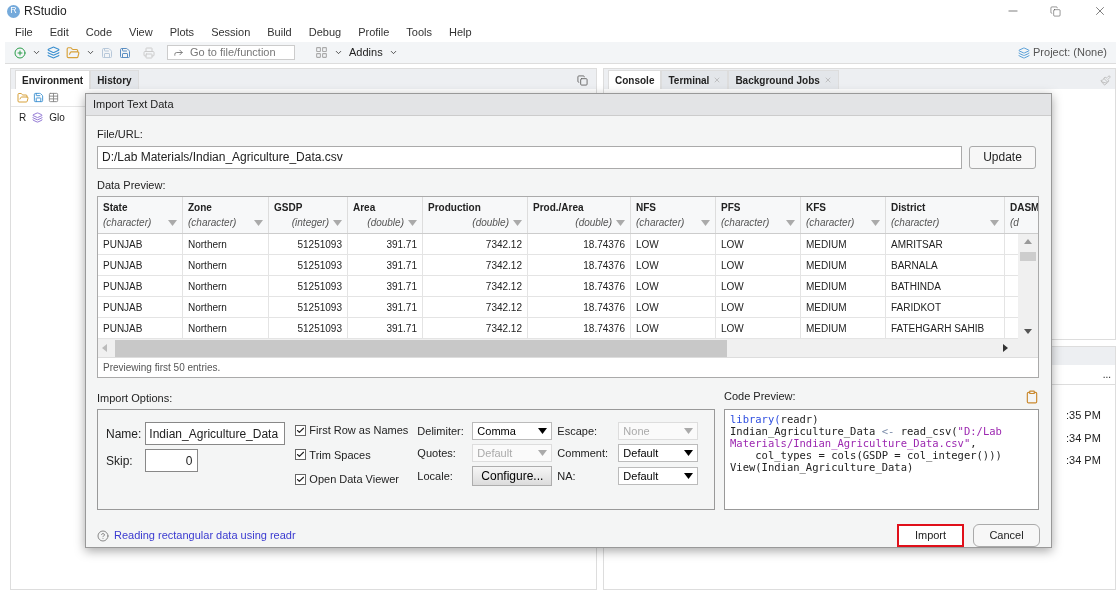 The width and height of the screenshot is (1116, 590). What do you see at coordinates (59, 32) in the screenshot?
I see `menu-item: Edit` at bounding box center [59, 32].